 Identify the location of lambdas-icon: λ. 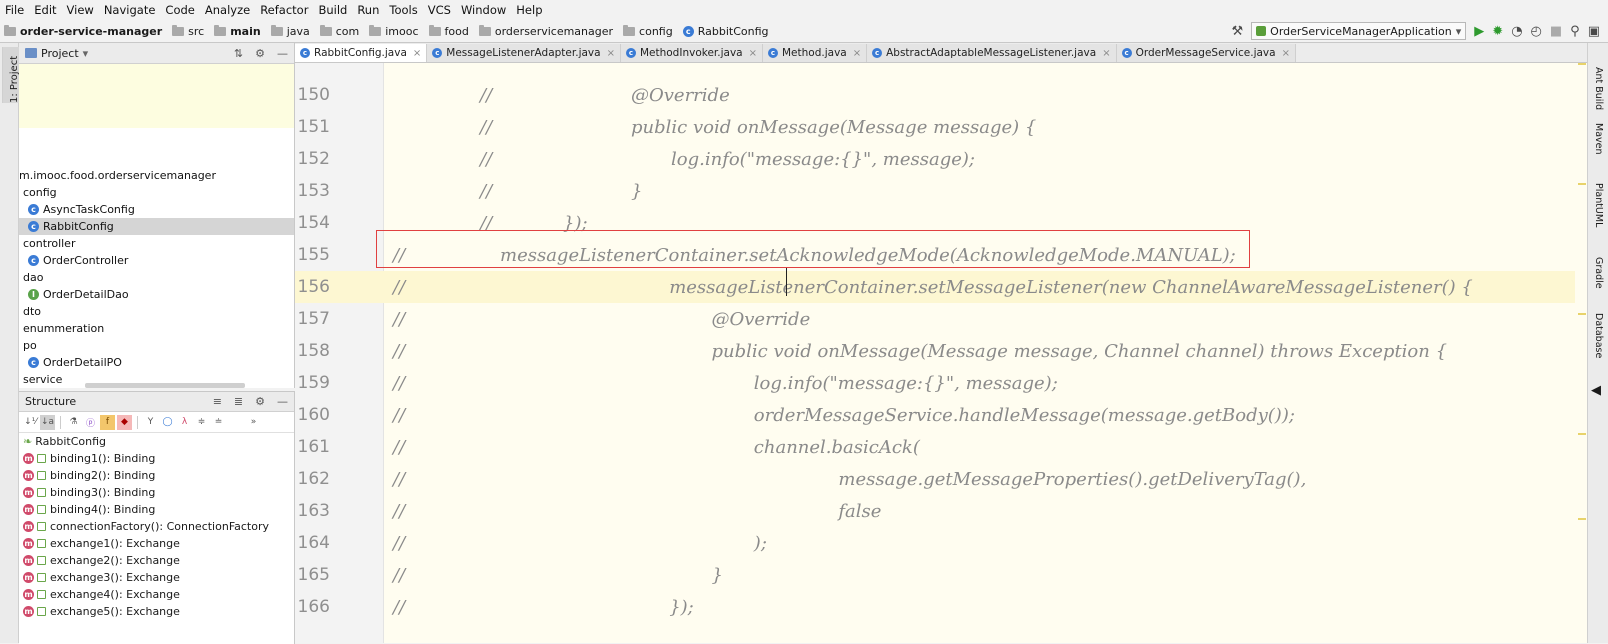
(184, 422).